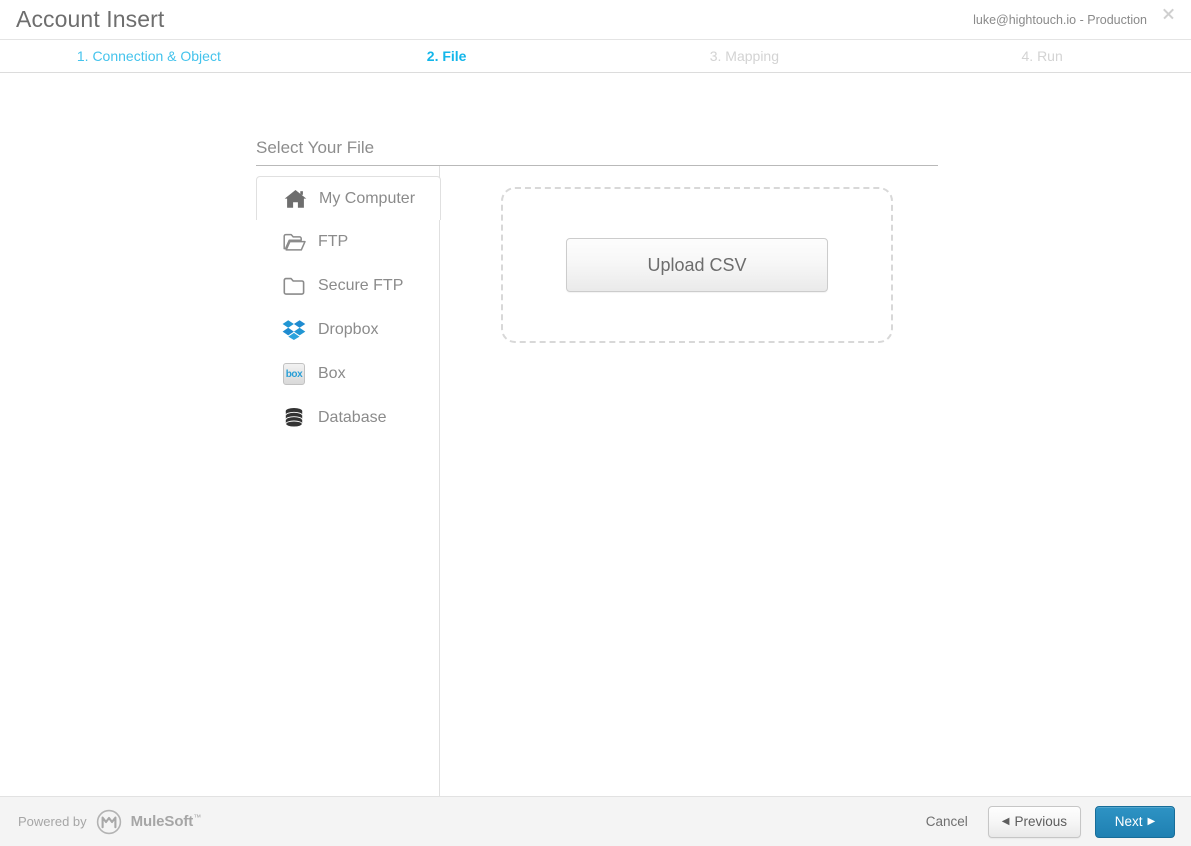 The image size is (1191, 846). Describe the element at coordinates (347, 374) in the screenshot. I see `sidebar-item-box: box Box` at that location.